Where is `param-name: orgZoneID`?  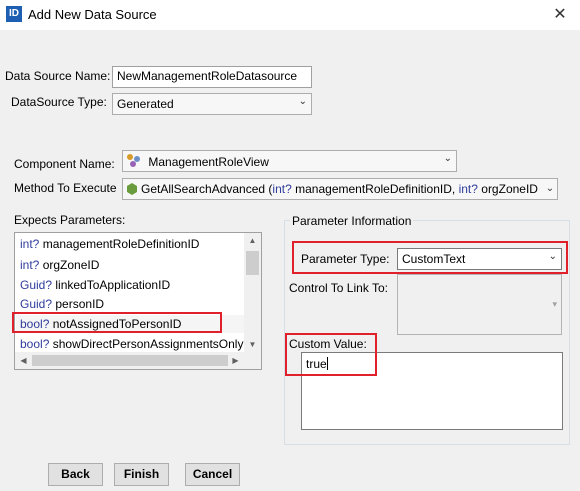 param-name: orgZoneID is located at coordinates (71, 265).